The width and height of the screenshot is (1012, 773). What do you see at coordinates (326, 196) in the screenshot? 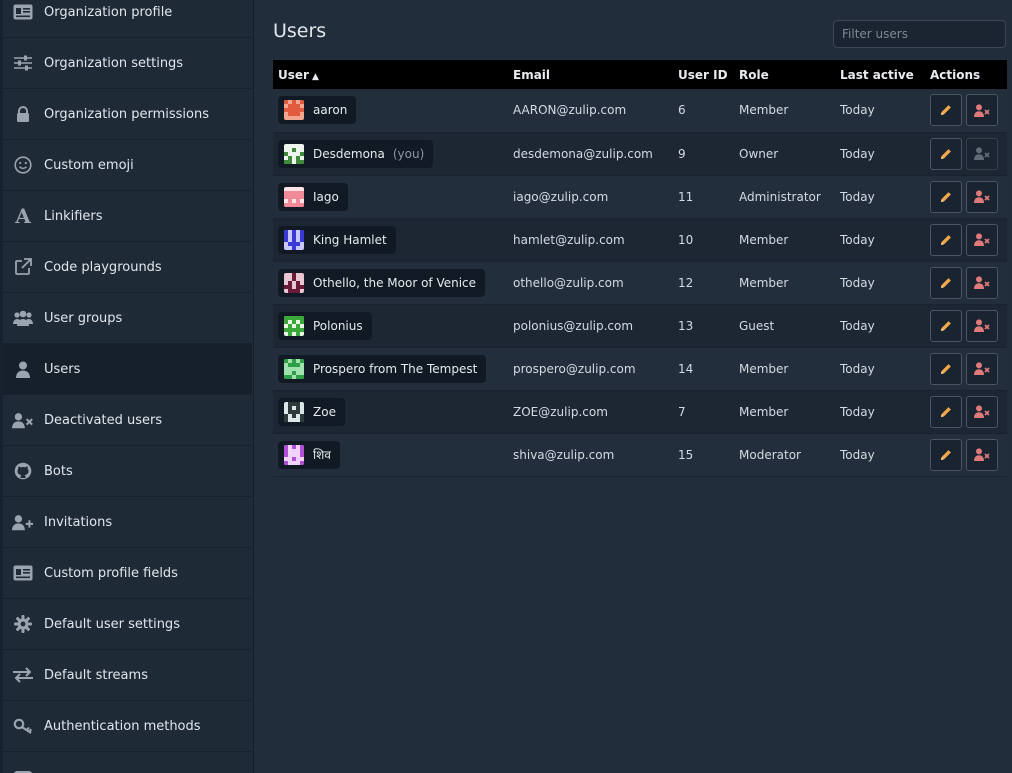
I see `user-name: Iago` at bounding box center [326, 196].